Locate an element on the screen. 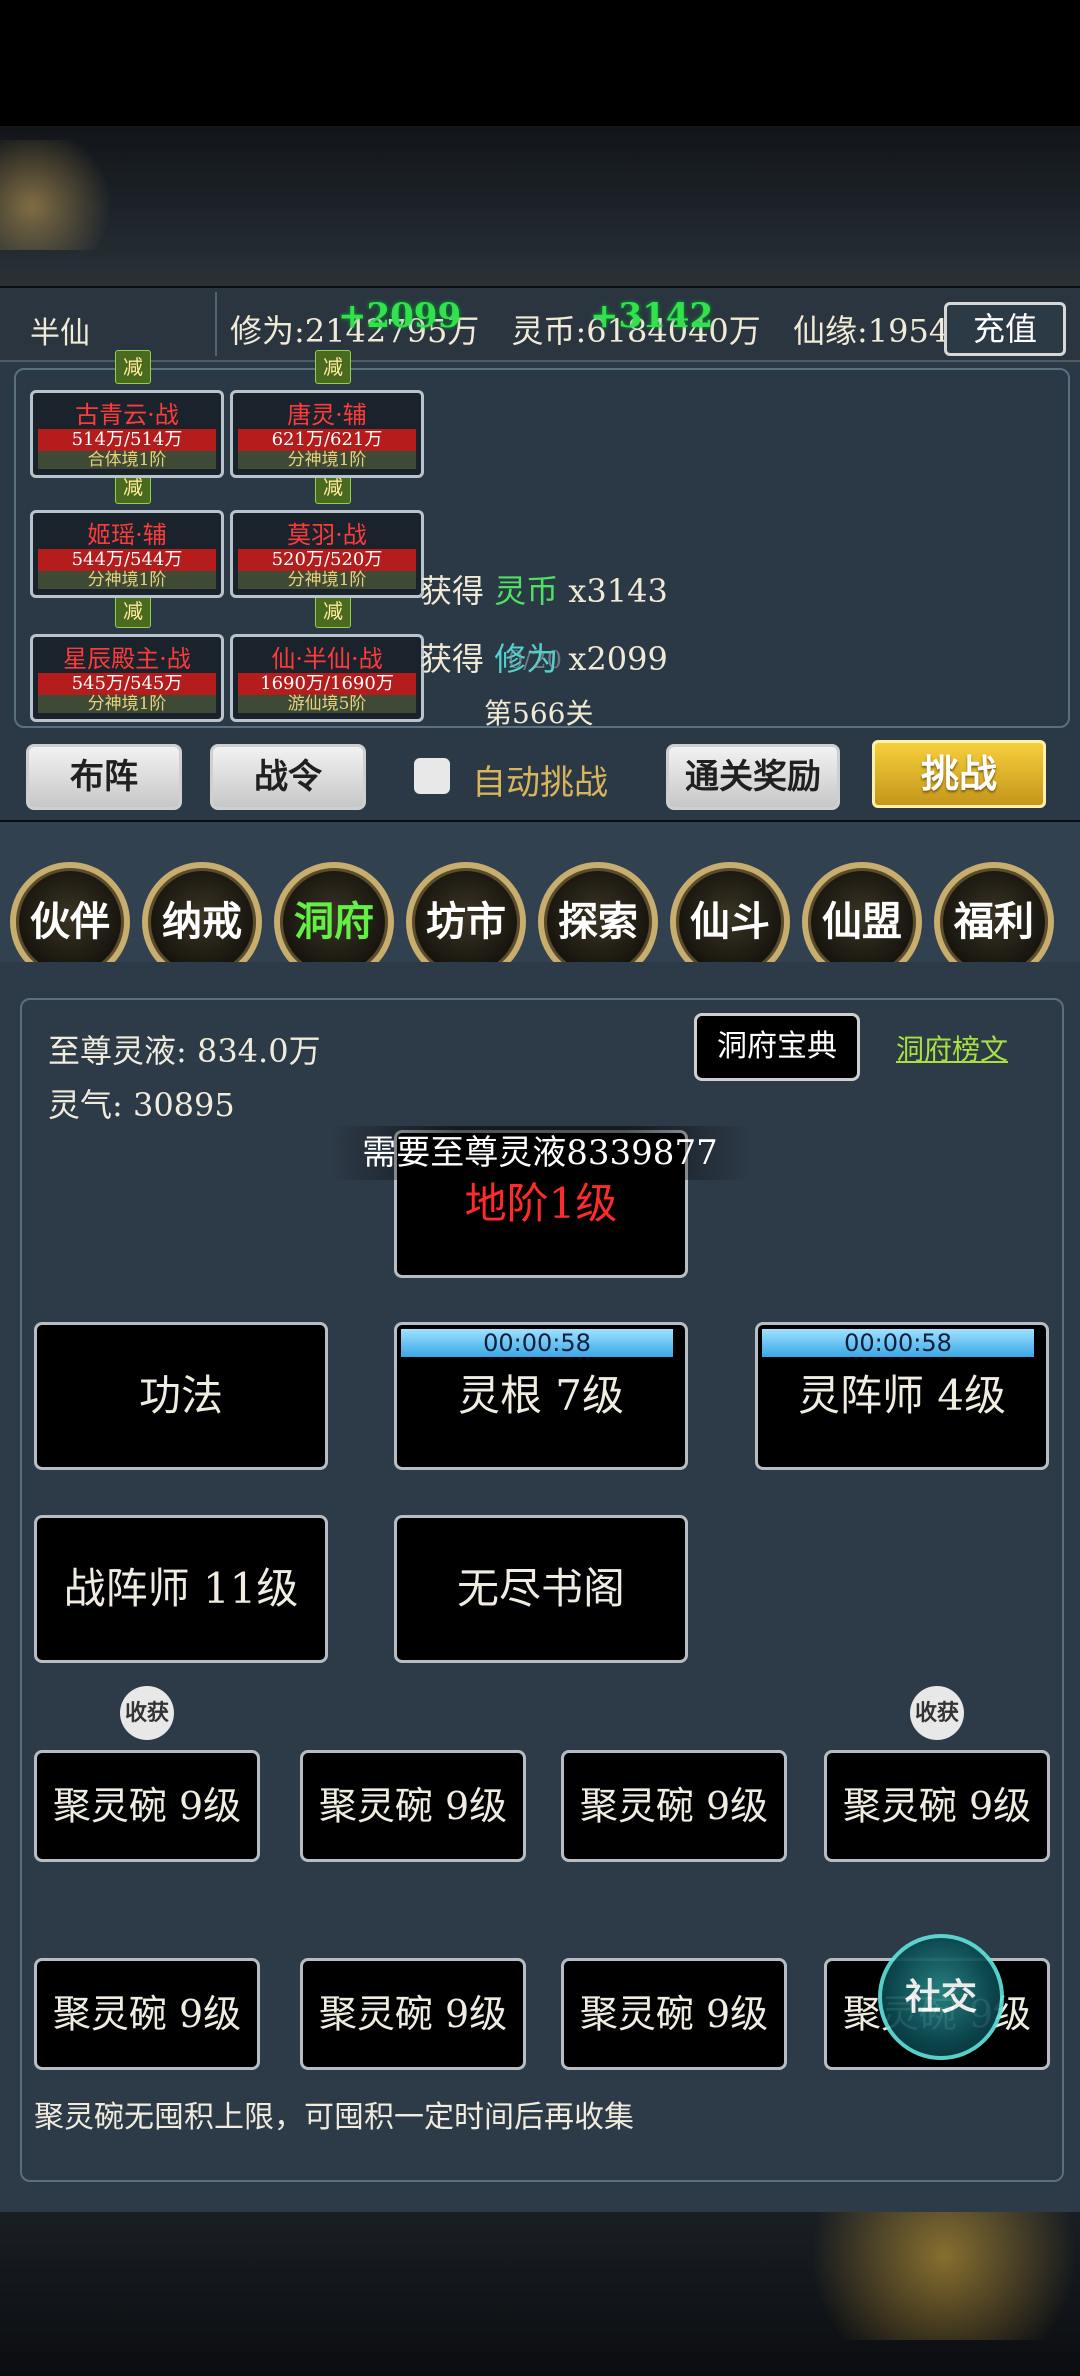 This screenshot has width=1080, height=2376. cave-rank-link: 洞府榜文 is located at coordinates (952, 1048).